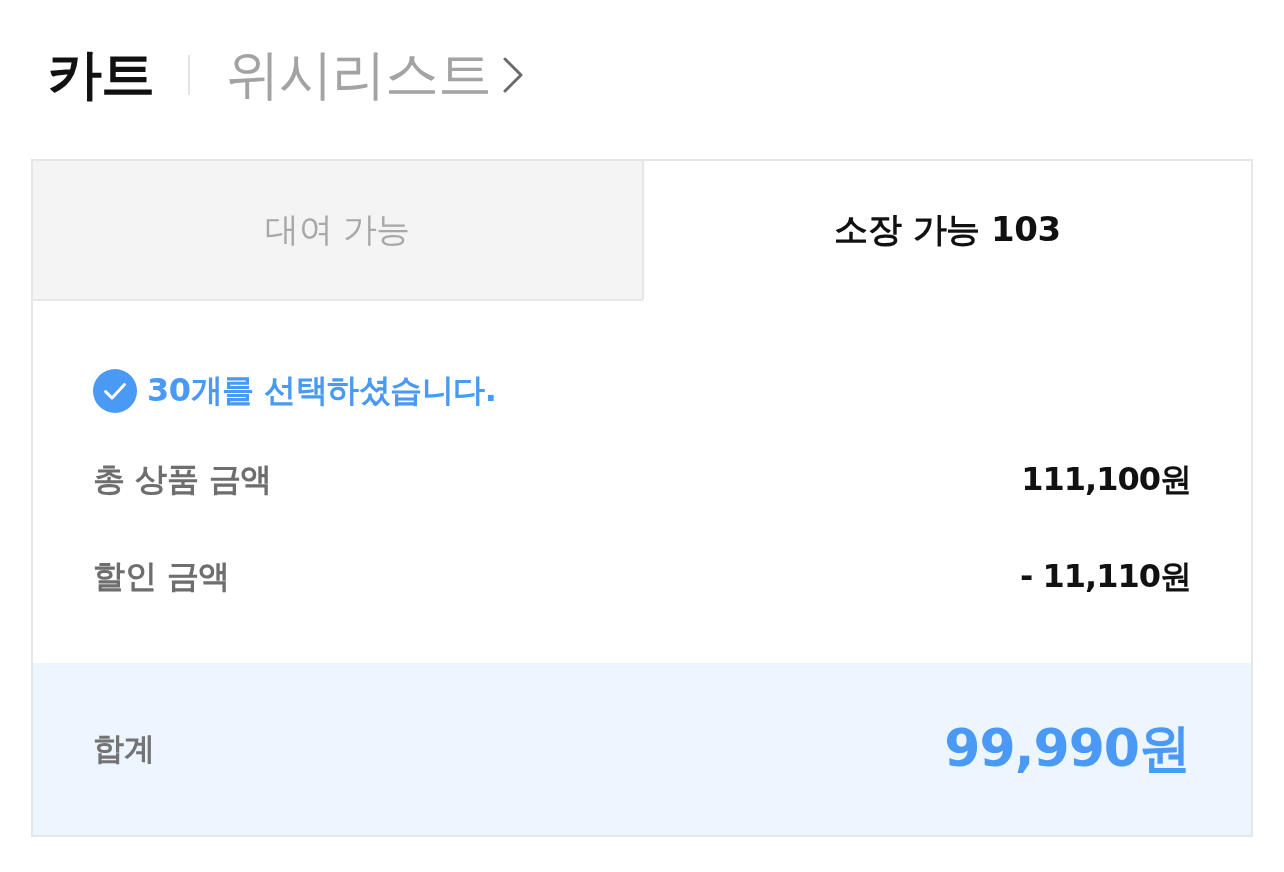 The width and height of the screenshot is (1284, 872). What do you see at coordinates (337, 231) in the screenshot?
I see `tab: 대여 가능` at bounding box center [337, 231].